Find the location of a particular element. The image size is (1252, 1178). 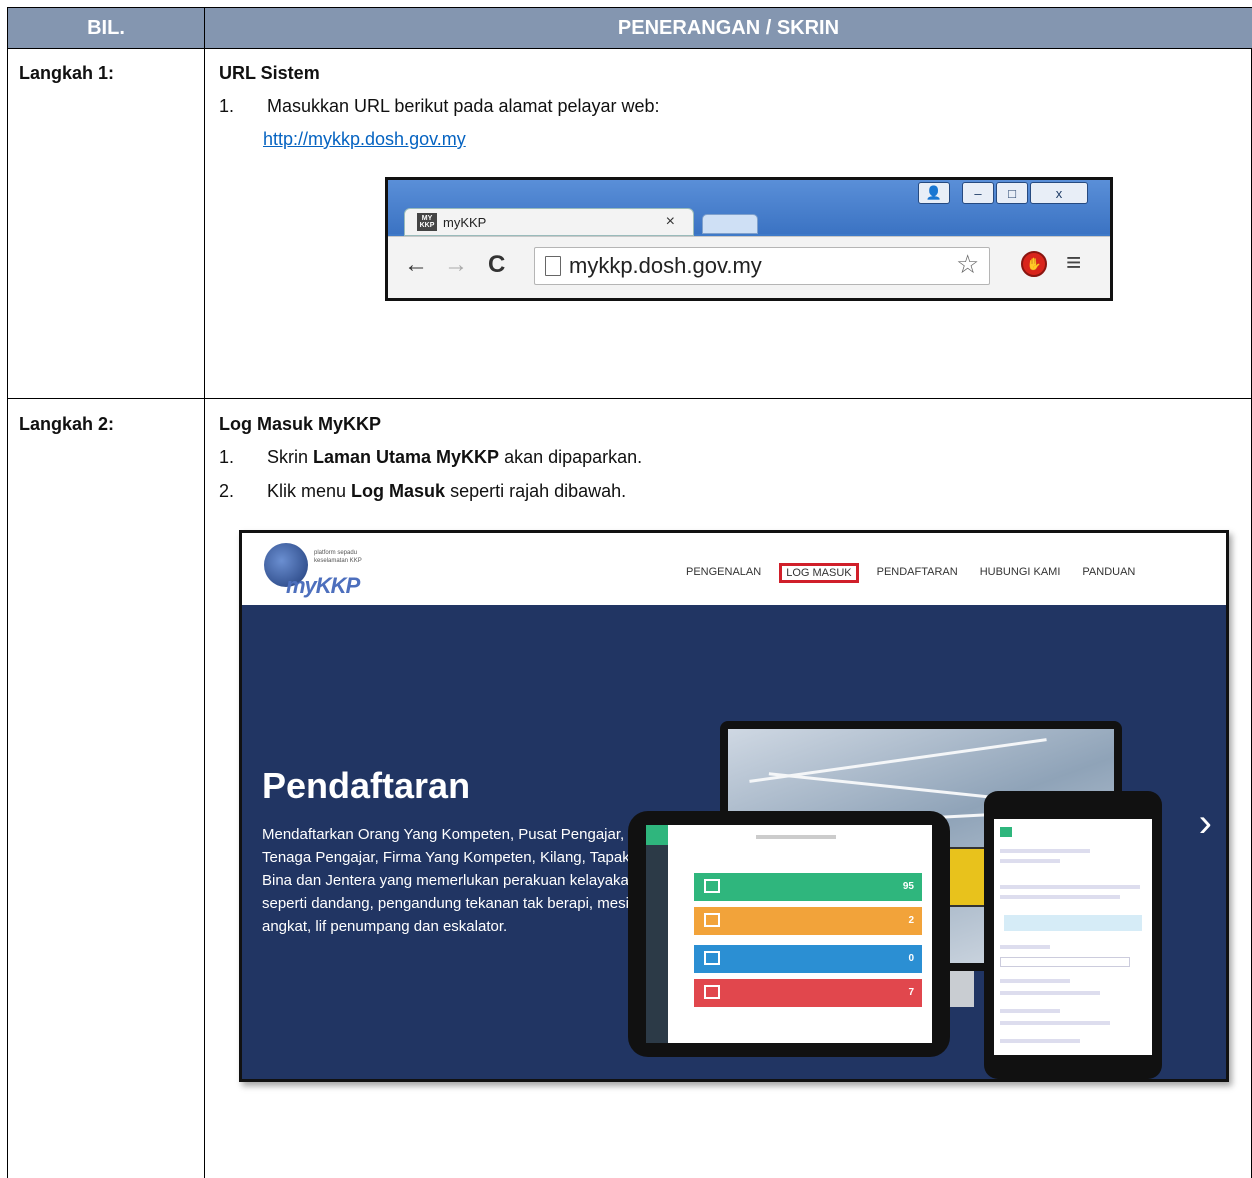

step2-item1-post: akan dipaparkan. is located at coordinates (571, 457).